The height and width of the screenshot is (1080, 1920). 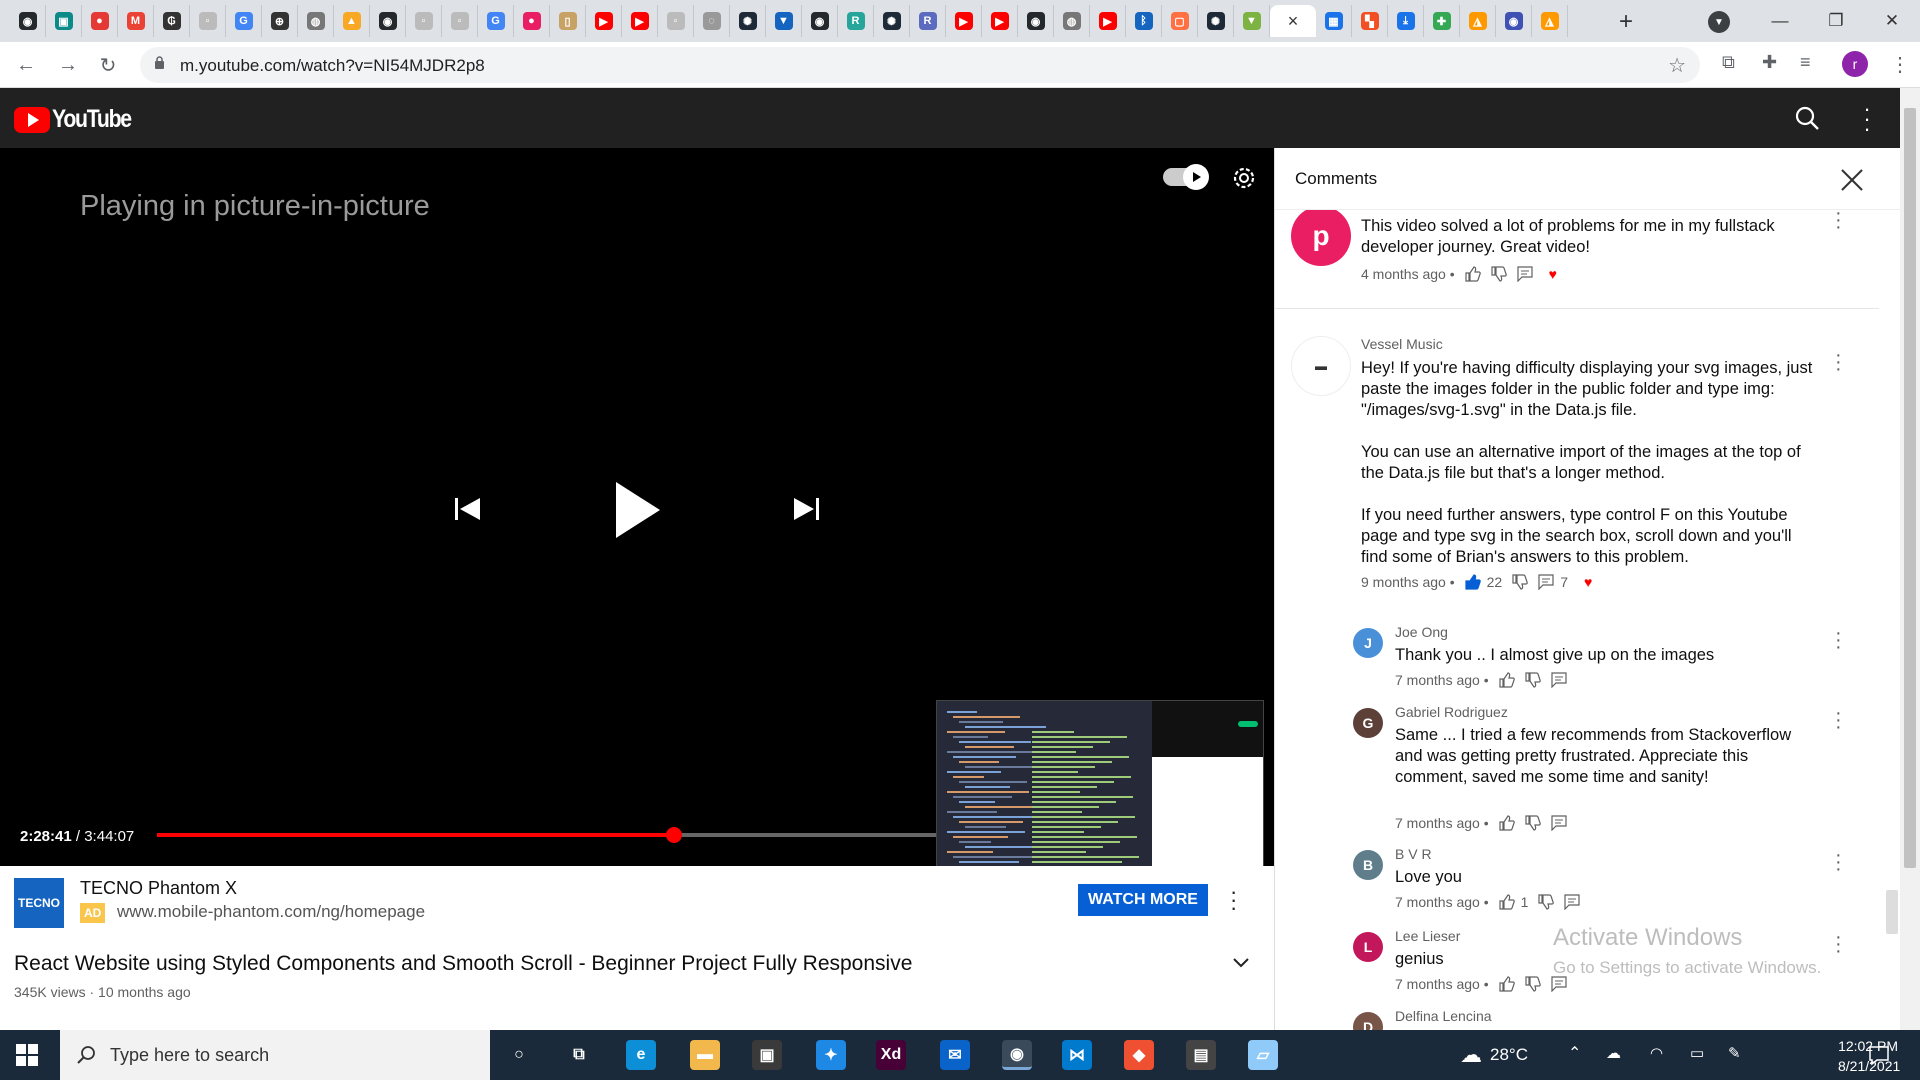 I want to click on browser-tab: ✚, so click(x=1442, y=21).